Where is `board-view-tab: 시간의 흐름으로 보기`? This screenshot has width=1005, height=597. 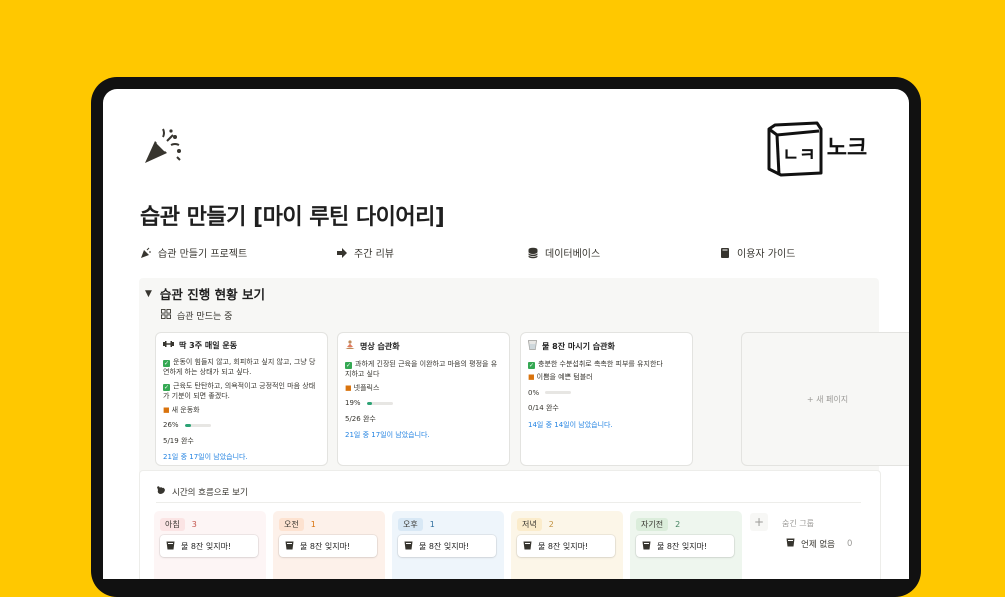
board-view-tab: 시간의 흐름으로 보기 is located at coordinates (202, 491).